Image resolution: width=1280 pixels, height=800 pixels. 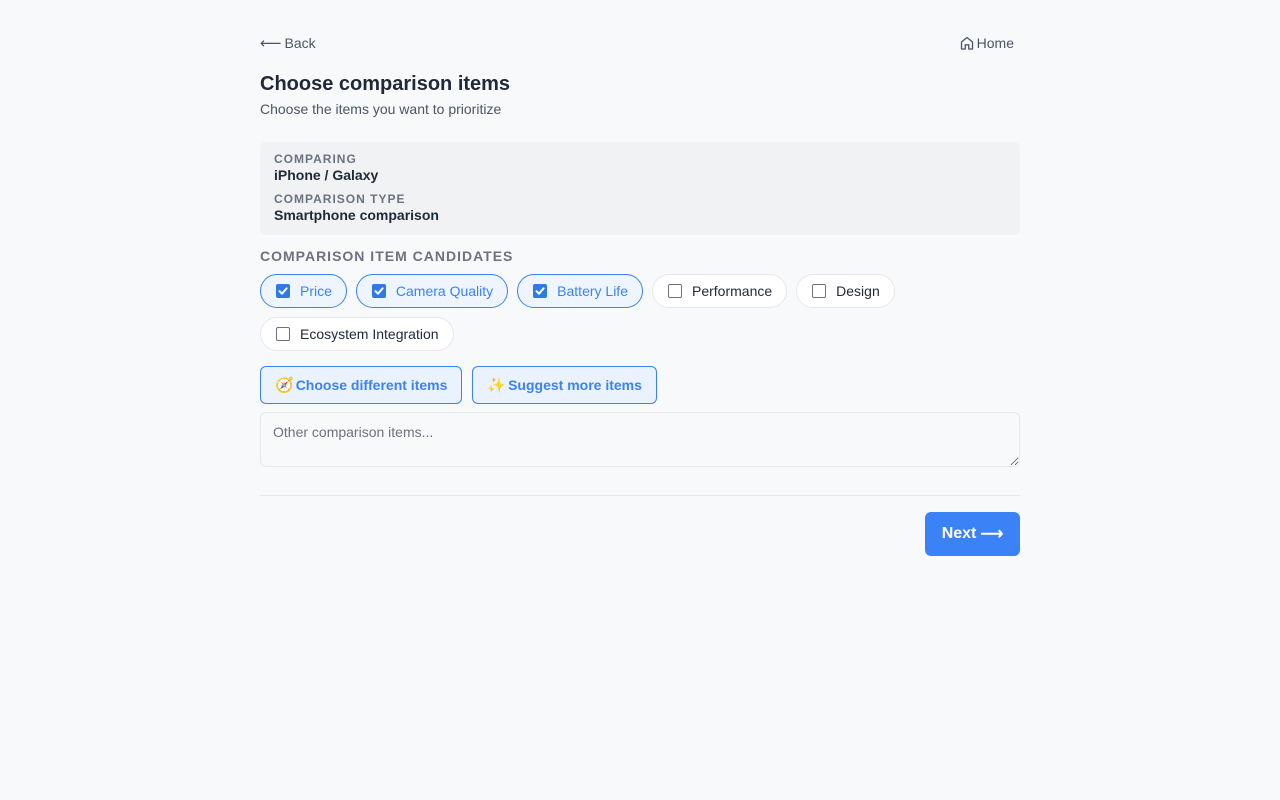 What do you see at coordinates (966, 43) in the screenshot?
I see `home-icon` at bounding box center [966, 43].